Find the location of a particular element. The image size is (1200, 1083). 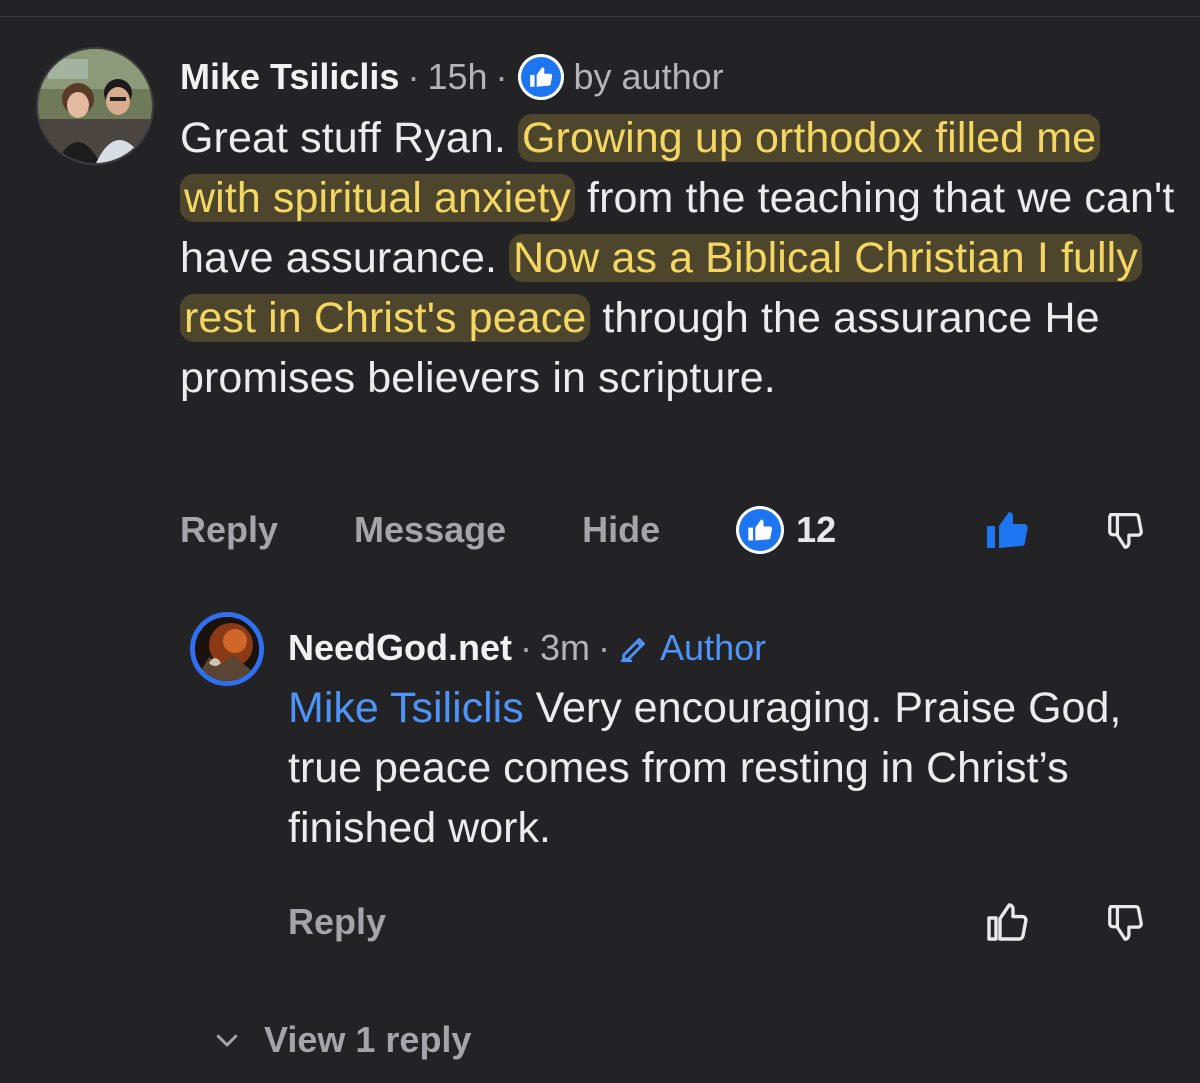

view-replies-button: View 1 reply is located at coordinates (341, 1040).